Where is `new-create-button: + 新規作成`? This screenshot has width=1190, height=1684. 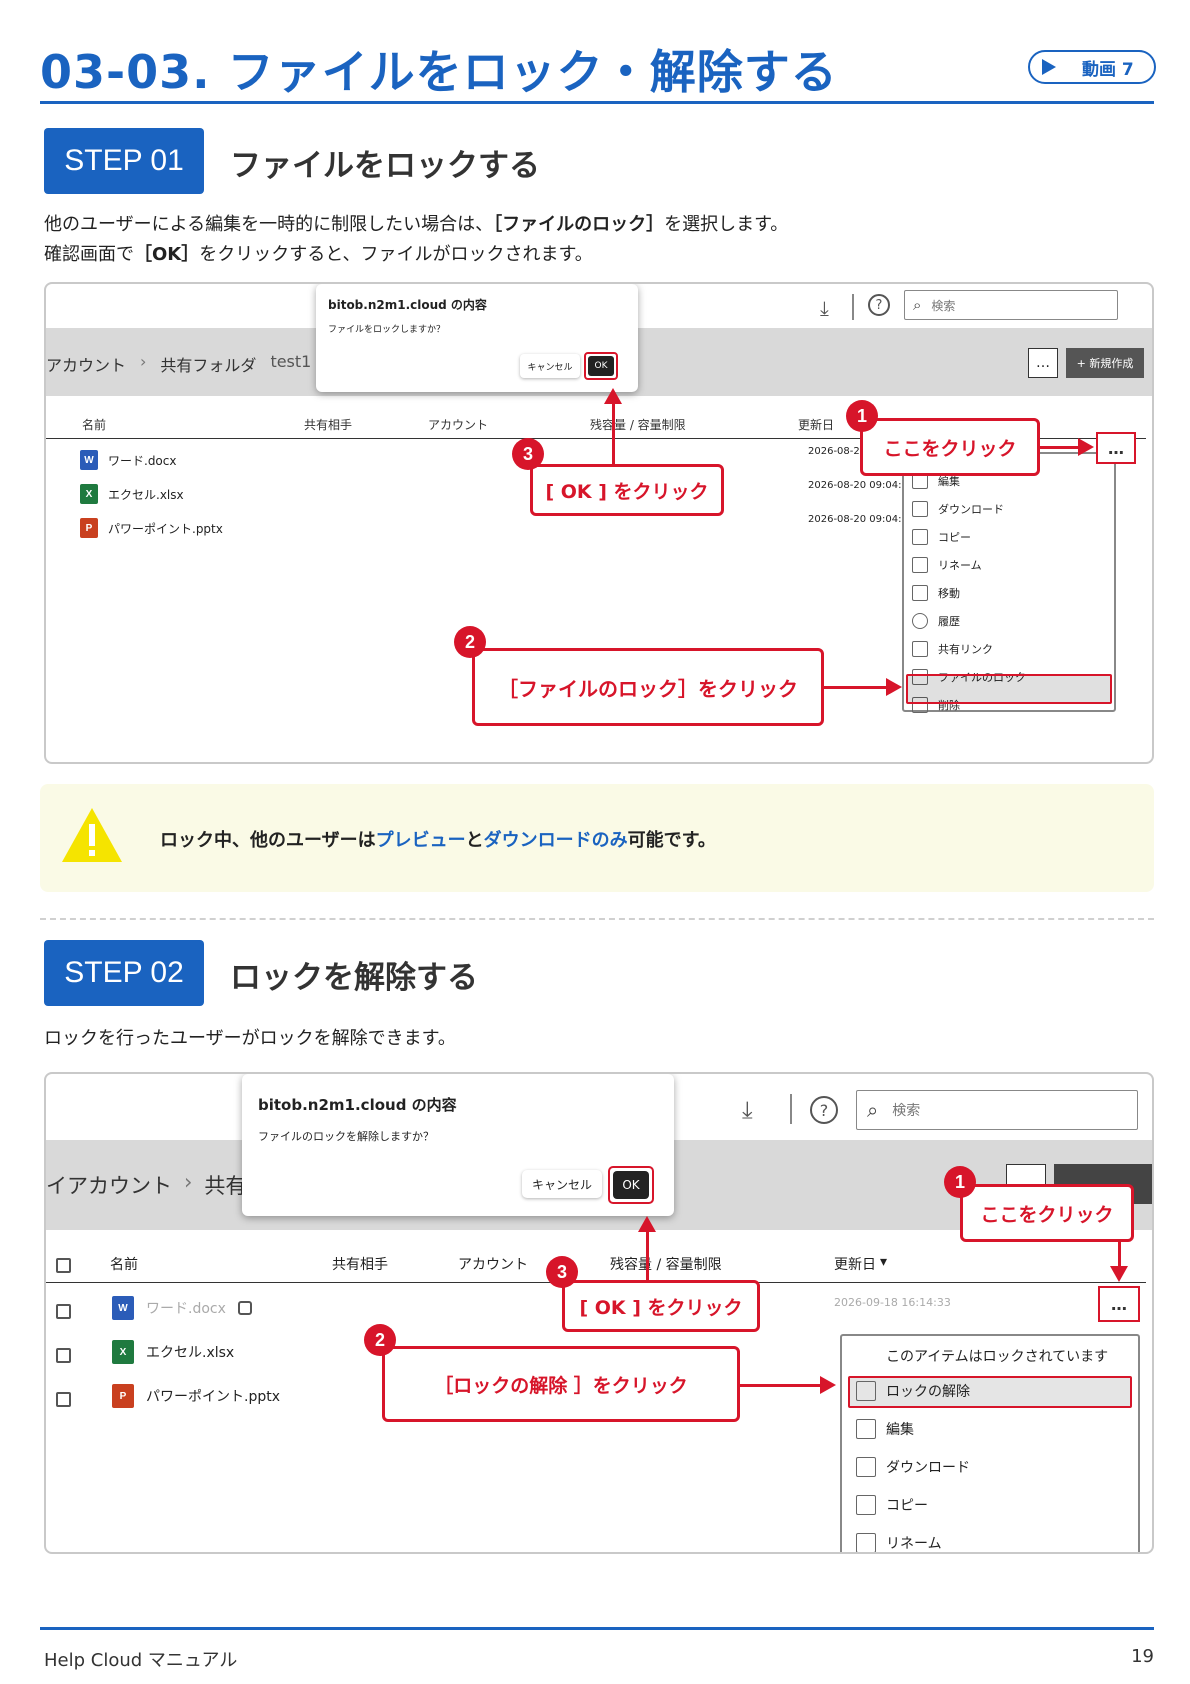 new-create-button: + 新規作成 is located at coordinates (1105, 363).